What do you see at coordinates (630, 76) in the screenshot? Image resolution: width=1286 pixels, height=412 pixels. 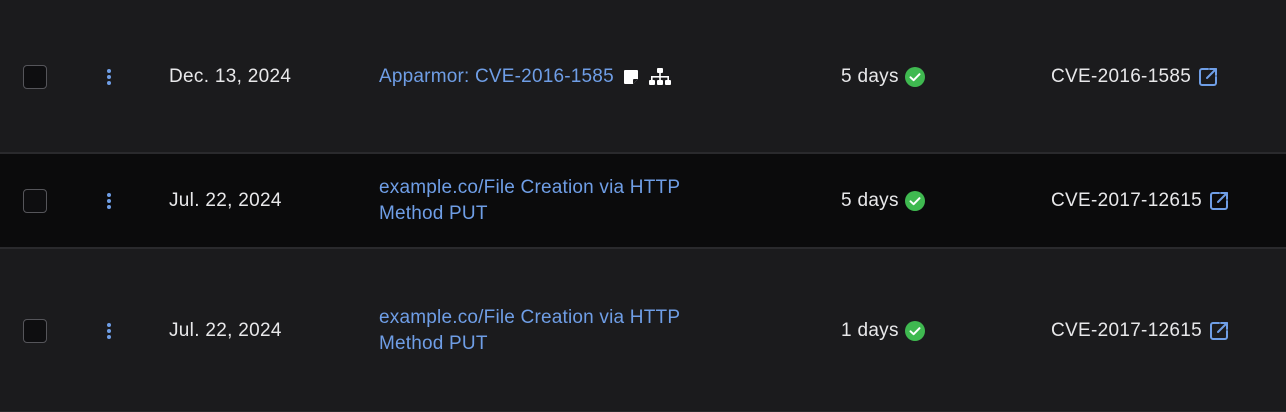 I see `note-icon` at bounding box center [630, 76].